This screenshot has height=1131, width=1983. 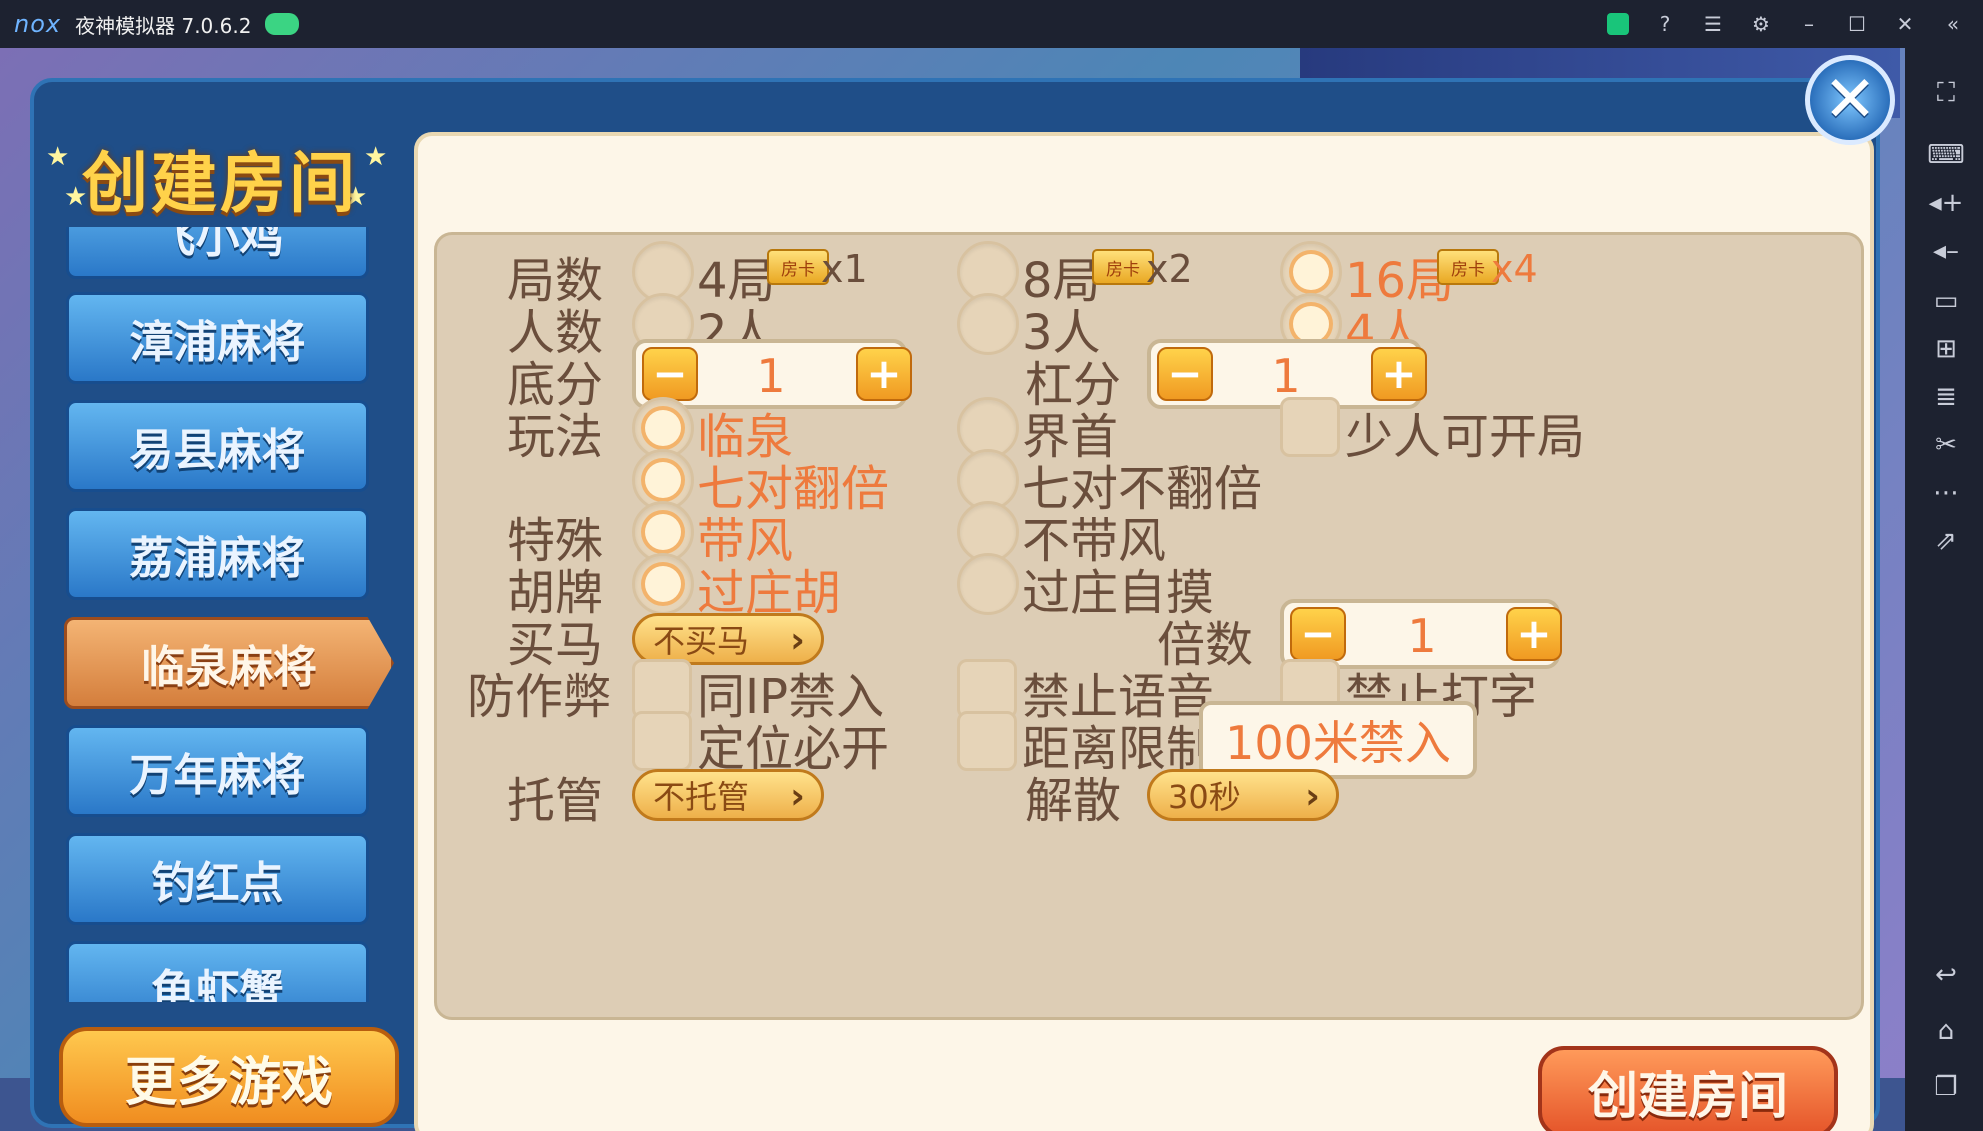 I want to click on dialog-title: 创建房间, so click(x=220, y=183).